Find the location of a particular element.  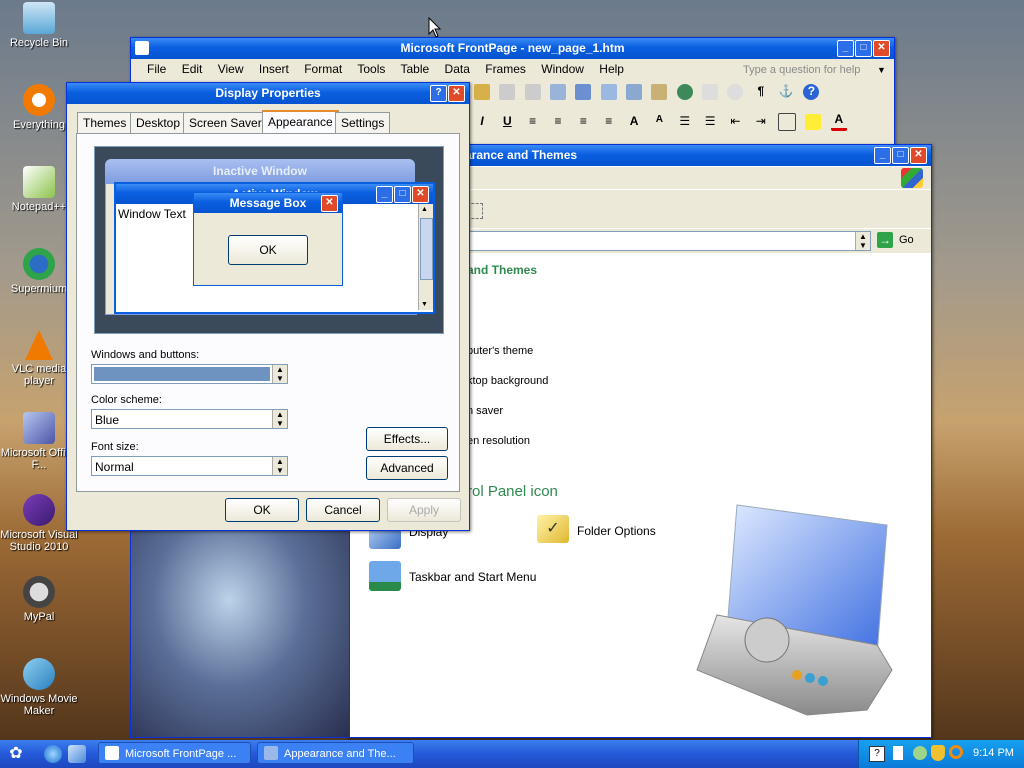

tab-themes: Themes is located at coordinates (105, 122).